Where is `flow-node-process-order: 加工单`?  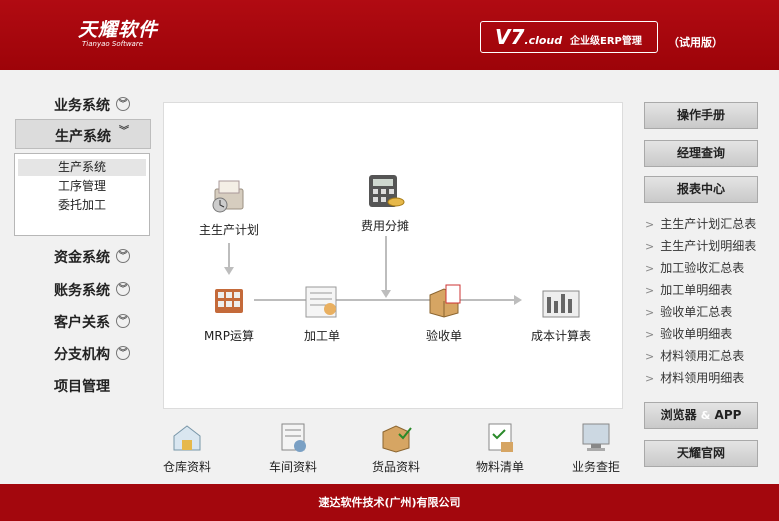 flow-node-process-order: 加工单 is located at coordinates (322, 312).